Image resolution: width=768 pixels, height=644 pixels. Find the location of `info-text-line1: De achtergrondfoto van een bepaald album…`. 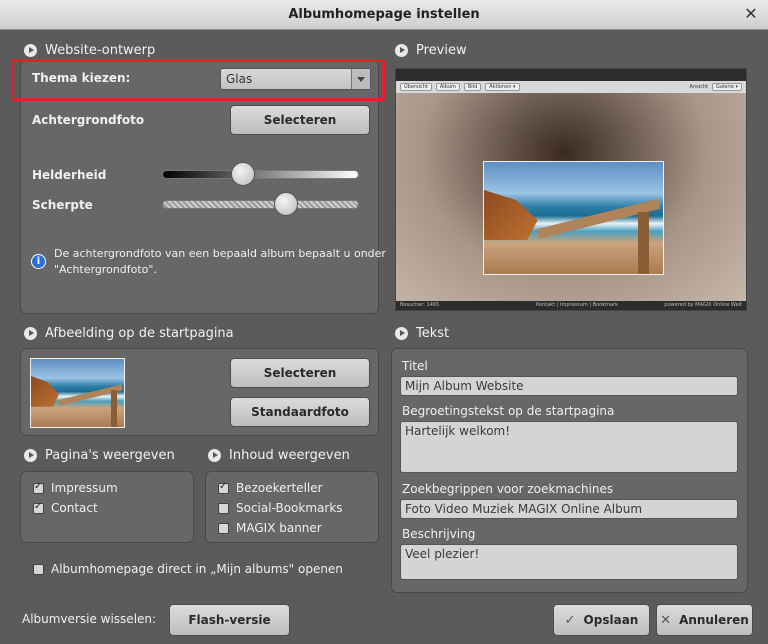

info-text-line1: De achtergrondfoto van een bepaald album… is located at coordinates (220, 253).